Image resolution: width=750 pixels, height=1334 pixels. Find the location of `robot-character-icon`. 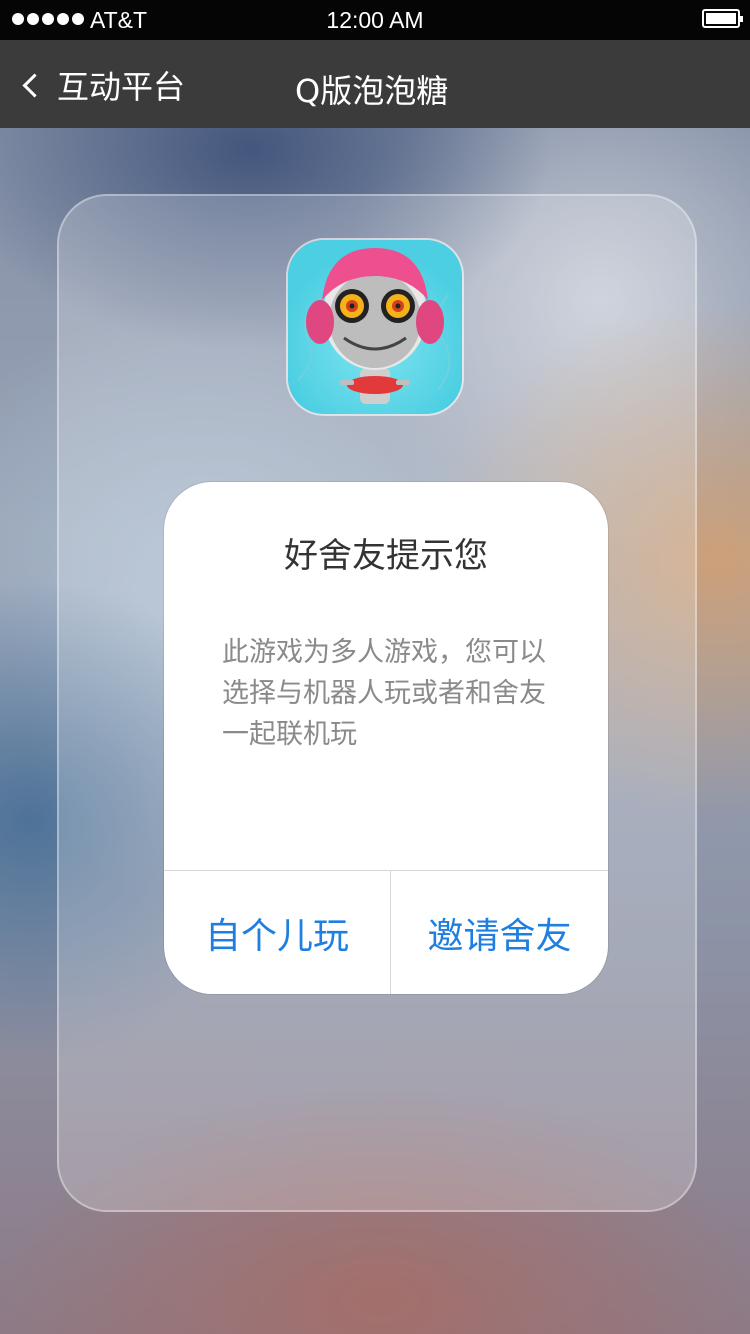

robot-character-icon is located at coordinates (375, 327).